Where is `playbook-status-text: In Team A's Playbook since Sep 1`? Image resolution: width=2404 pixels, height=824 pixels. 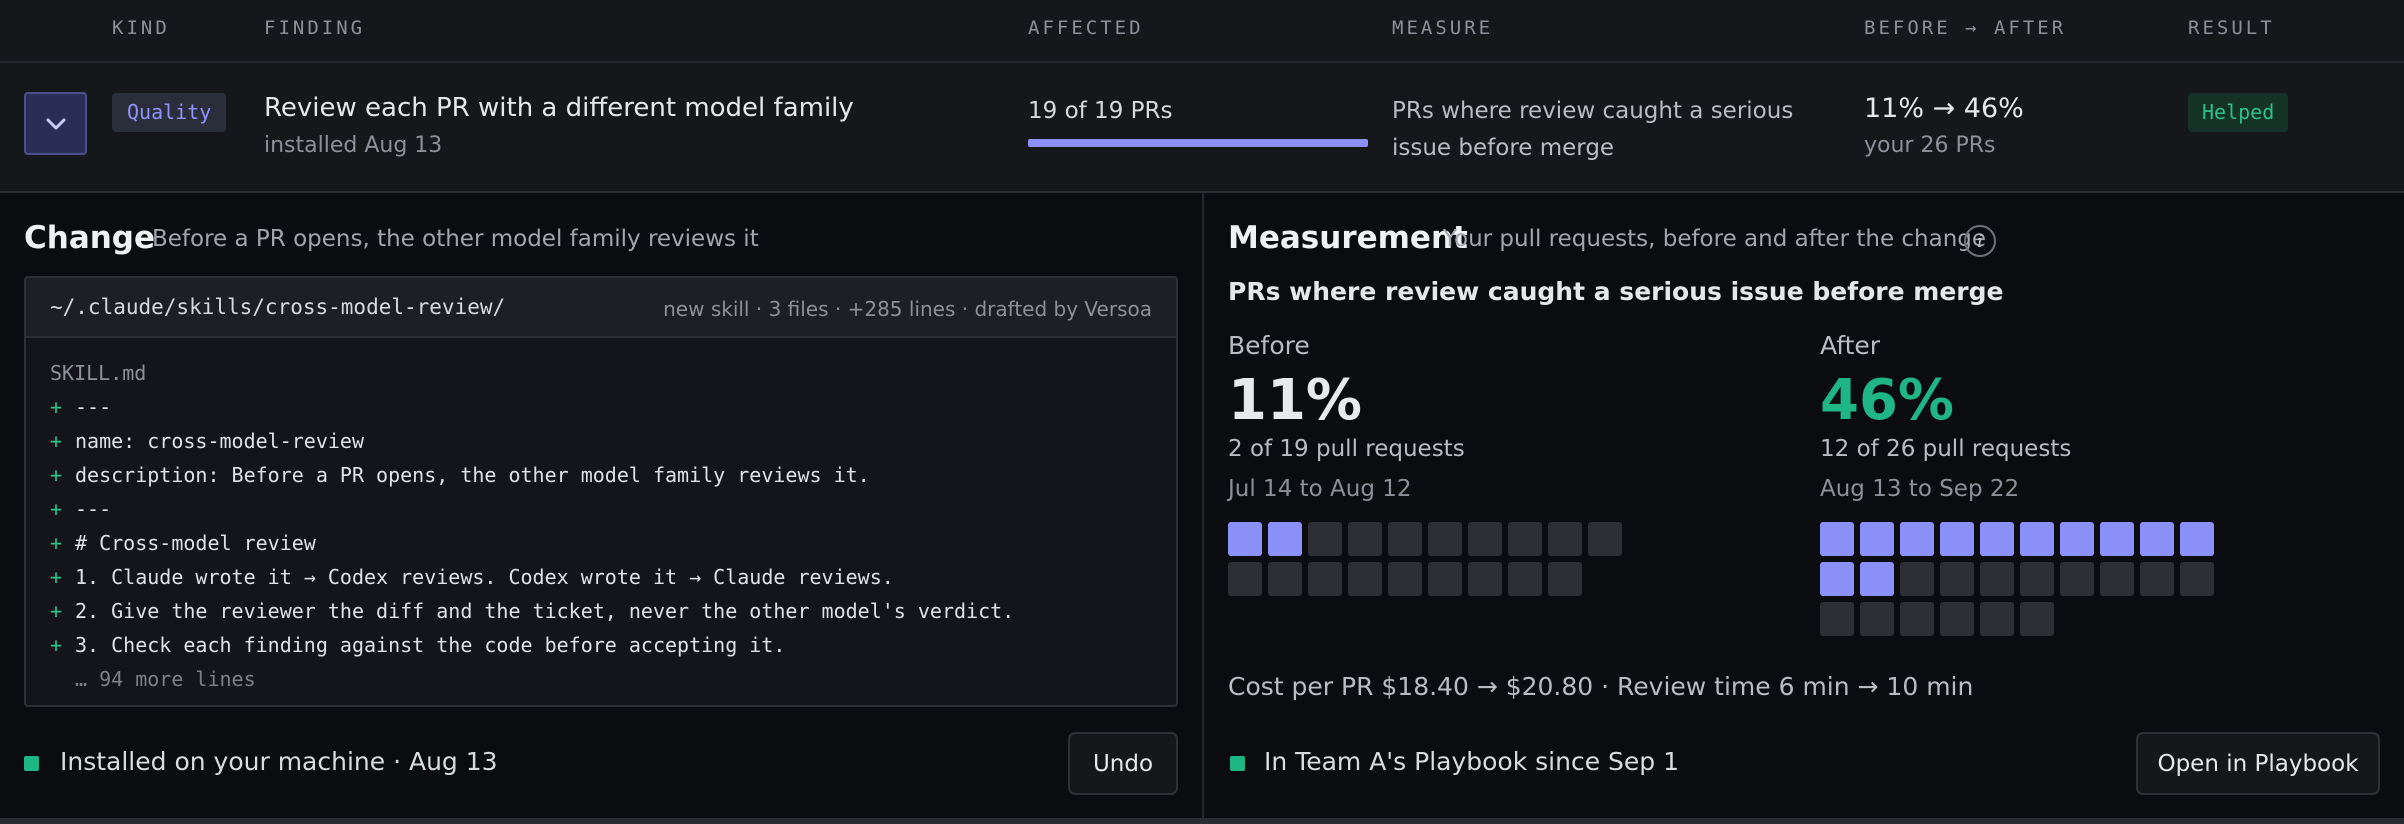
playbook-status-text: In Team A's Playbook since Sep 1 is located at coordinates (1472, 761).